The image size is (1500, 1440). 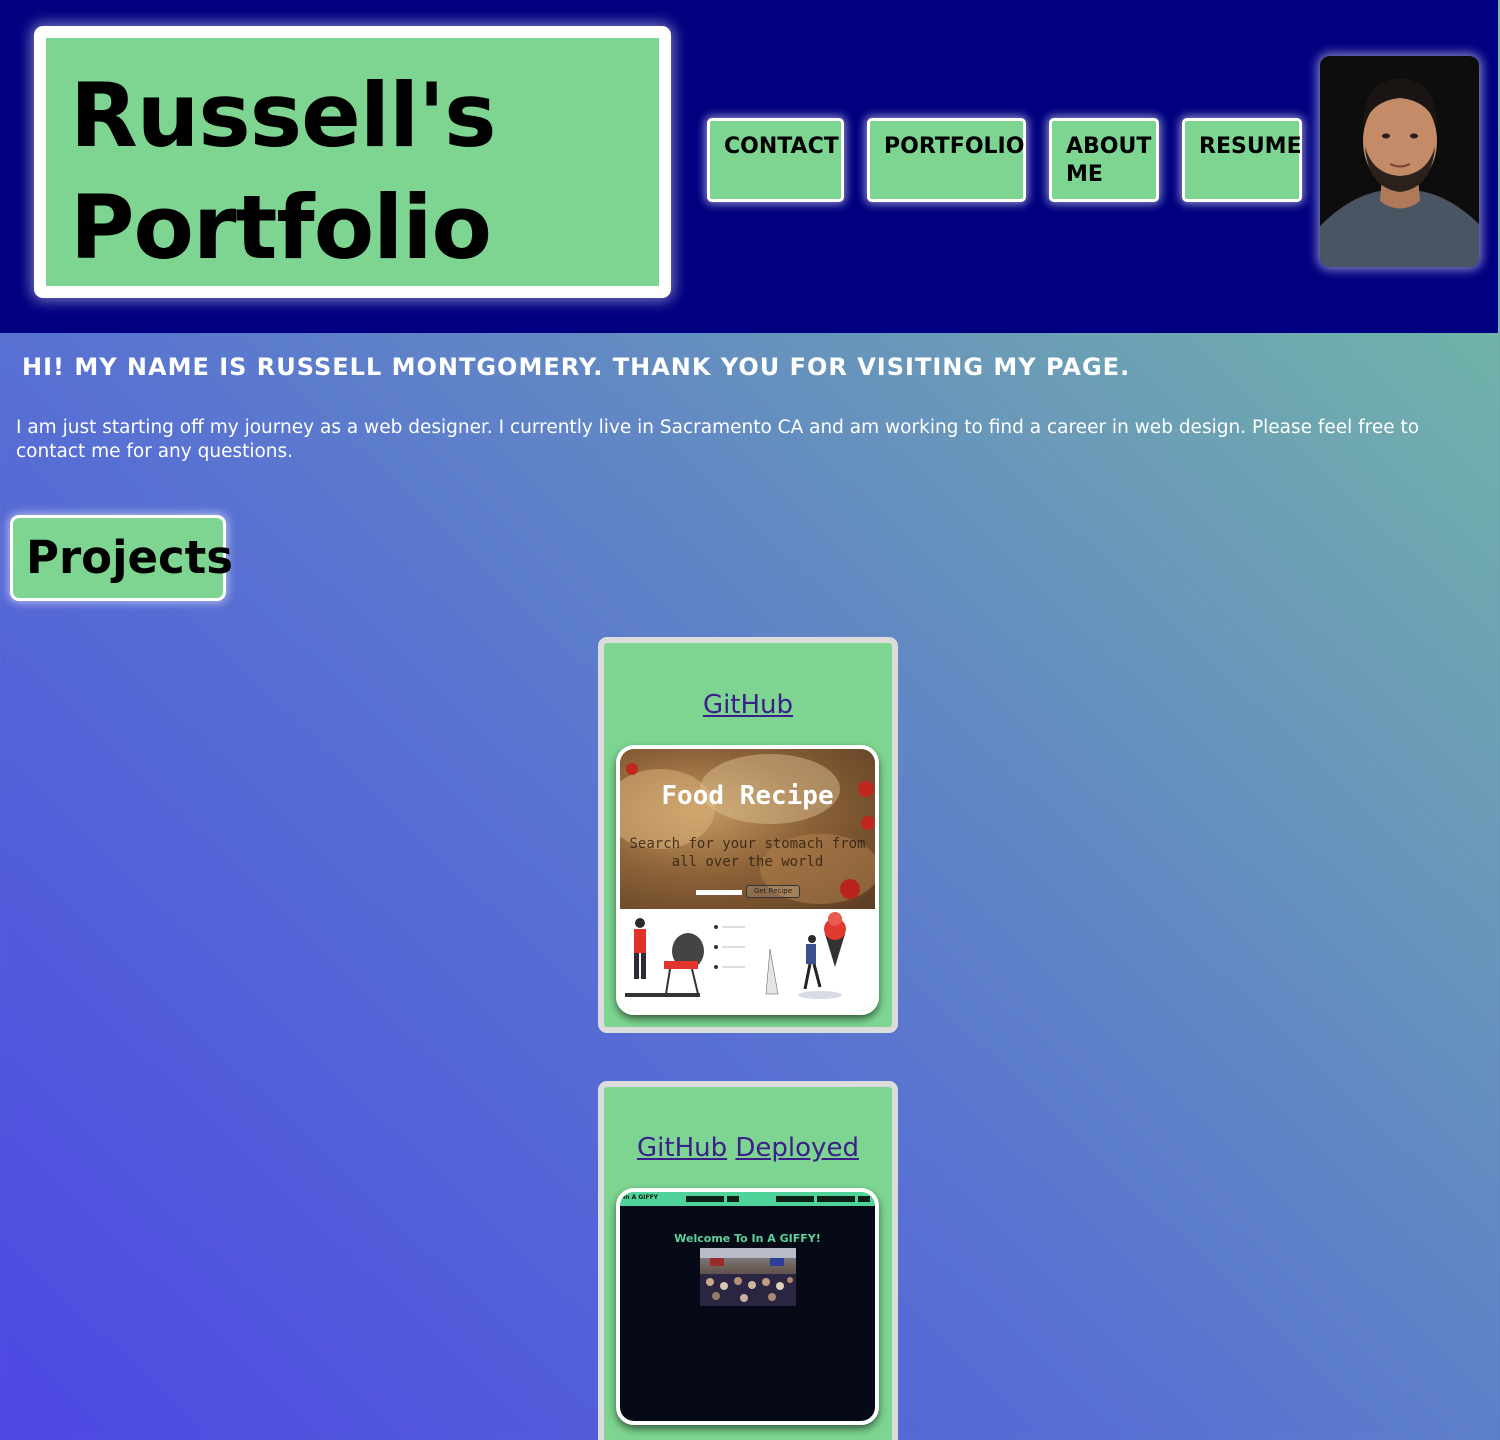 What do you see at coordinates (130, 557) in the screenshot?
I see `projects-heading: Projects` at bounding box center [130, 557].